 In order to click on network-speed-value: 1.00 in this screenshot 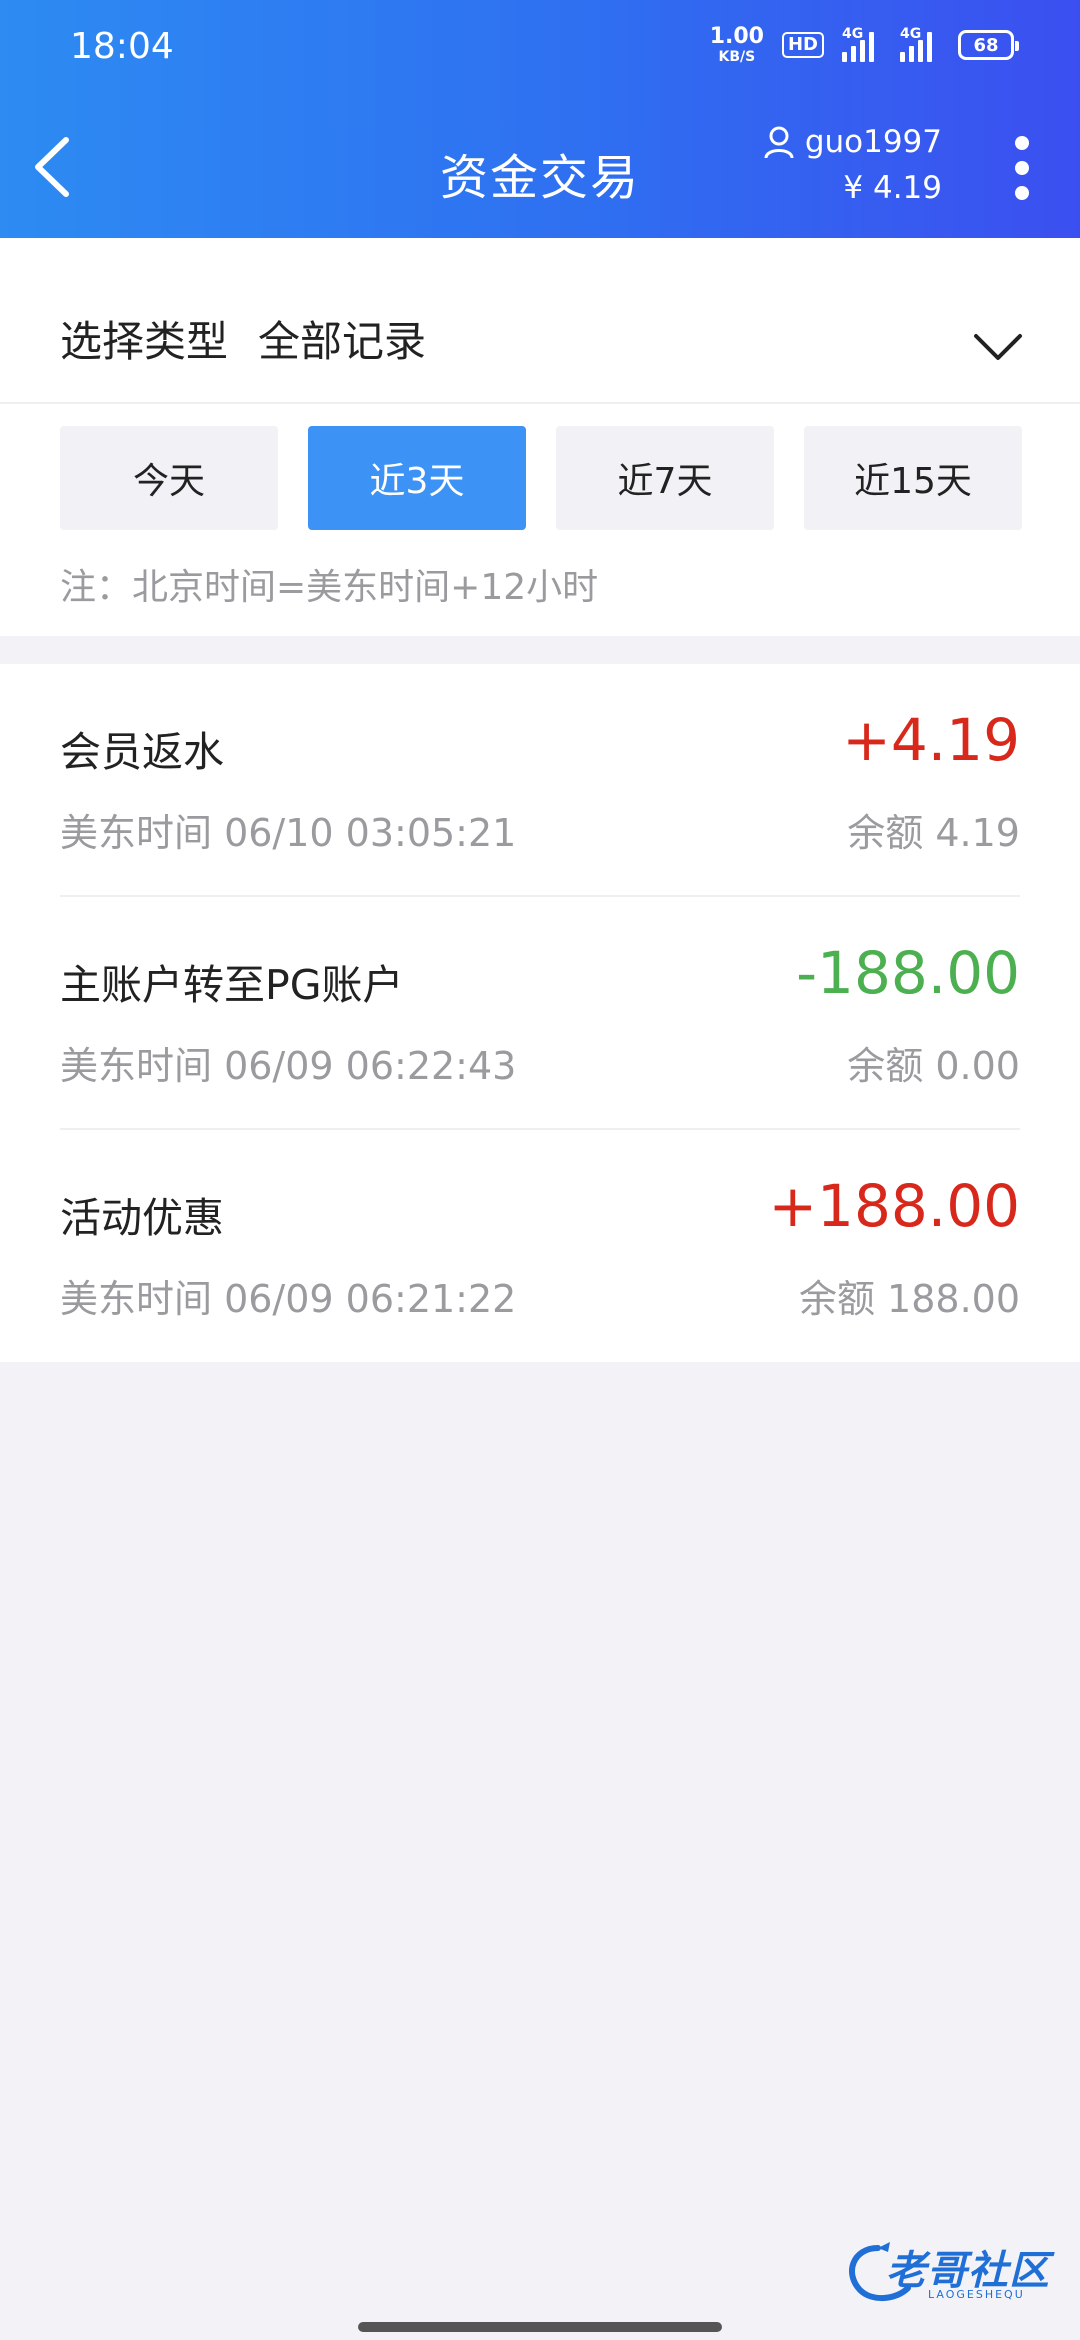, I will do `click(736, 36)`.